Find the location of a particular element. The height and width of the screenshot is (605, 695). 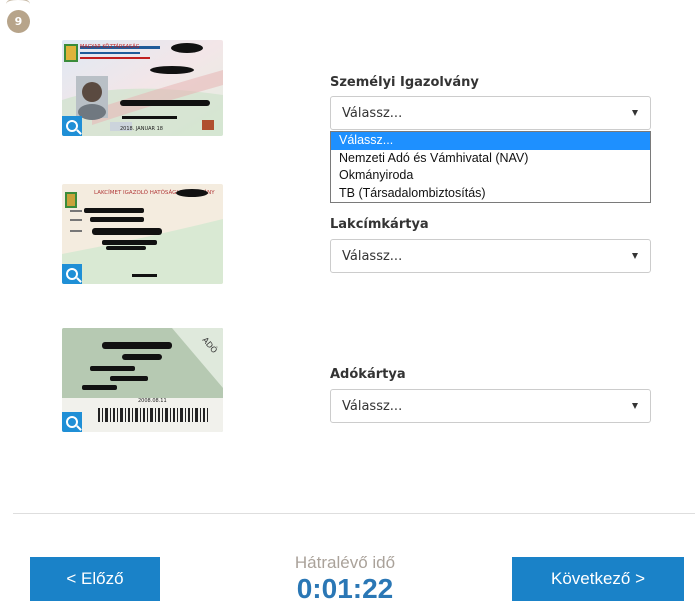

tax-card-image: ADÓ 2008.08.11 is located at coordinates (142, 380).